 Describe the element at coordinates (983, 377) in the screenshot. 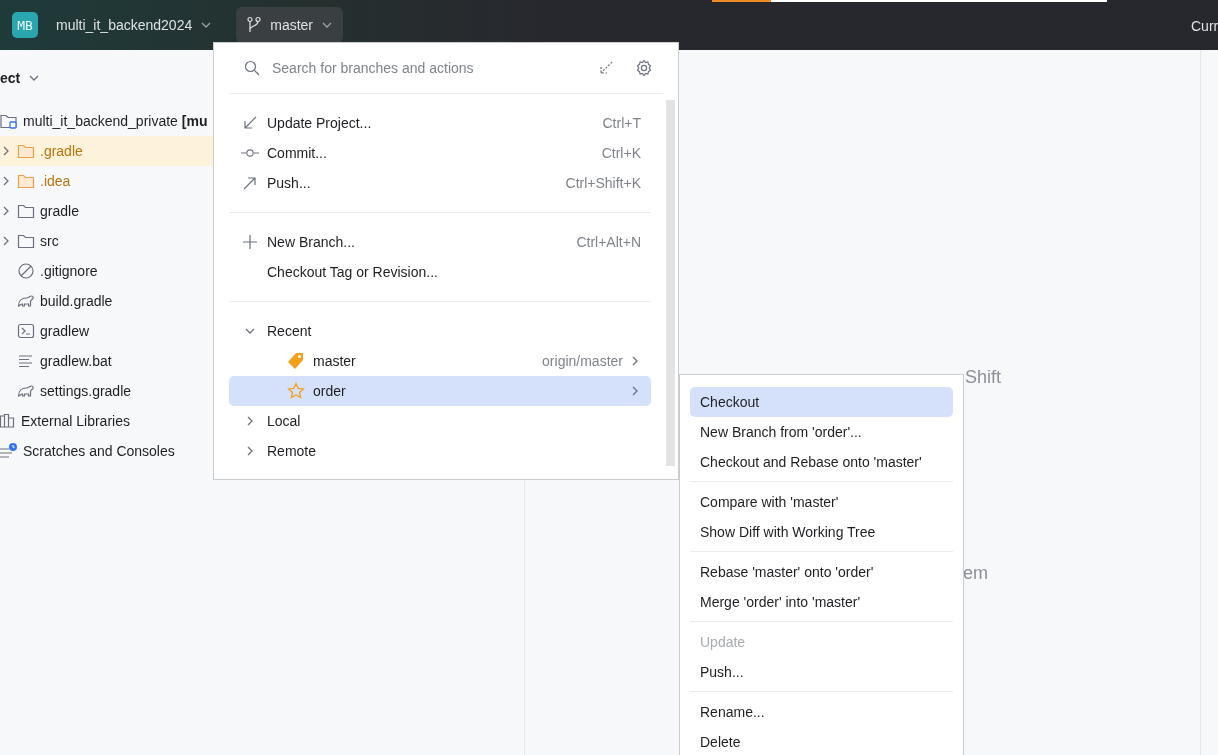

I see `editor-hint: Shift` at that location.